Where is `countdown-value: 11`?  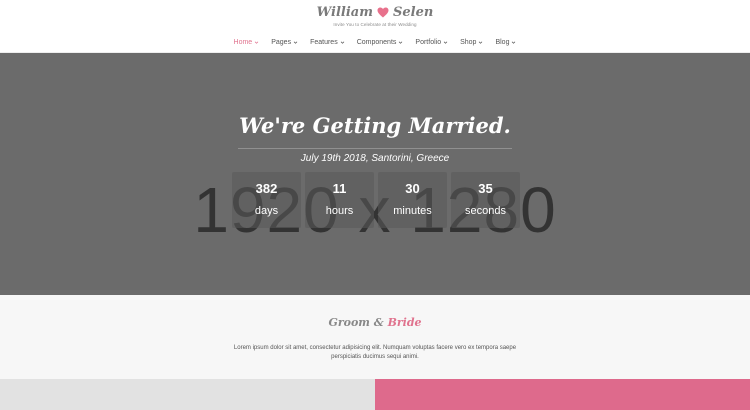
countdown-value: 11 is located at coordinates (339, 188).